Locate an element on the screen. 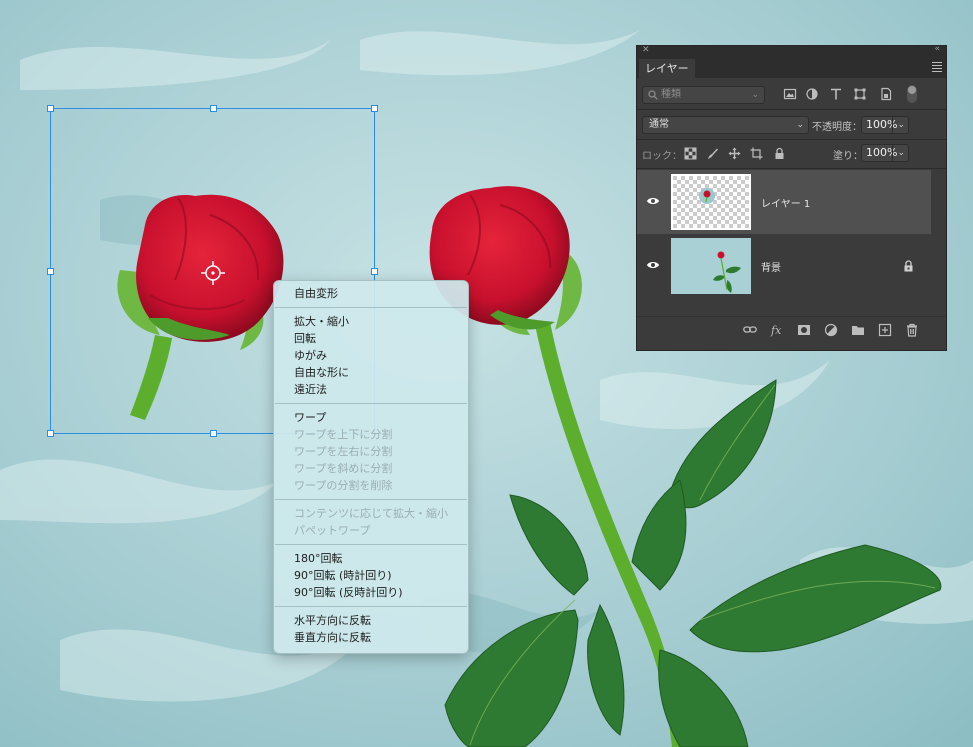 Image resolution: width=973 pixels, height=747 pixels. menu-item: 垂直方向に反転 is located at coordinates (371, 637).